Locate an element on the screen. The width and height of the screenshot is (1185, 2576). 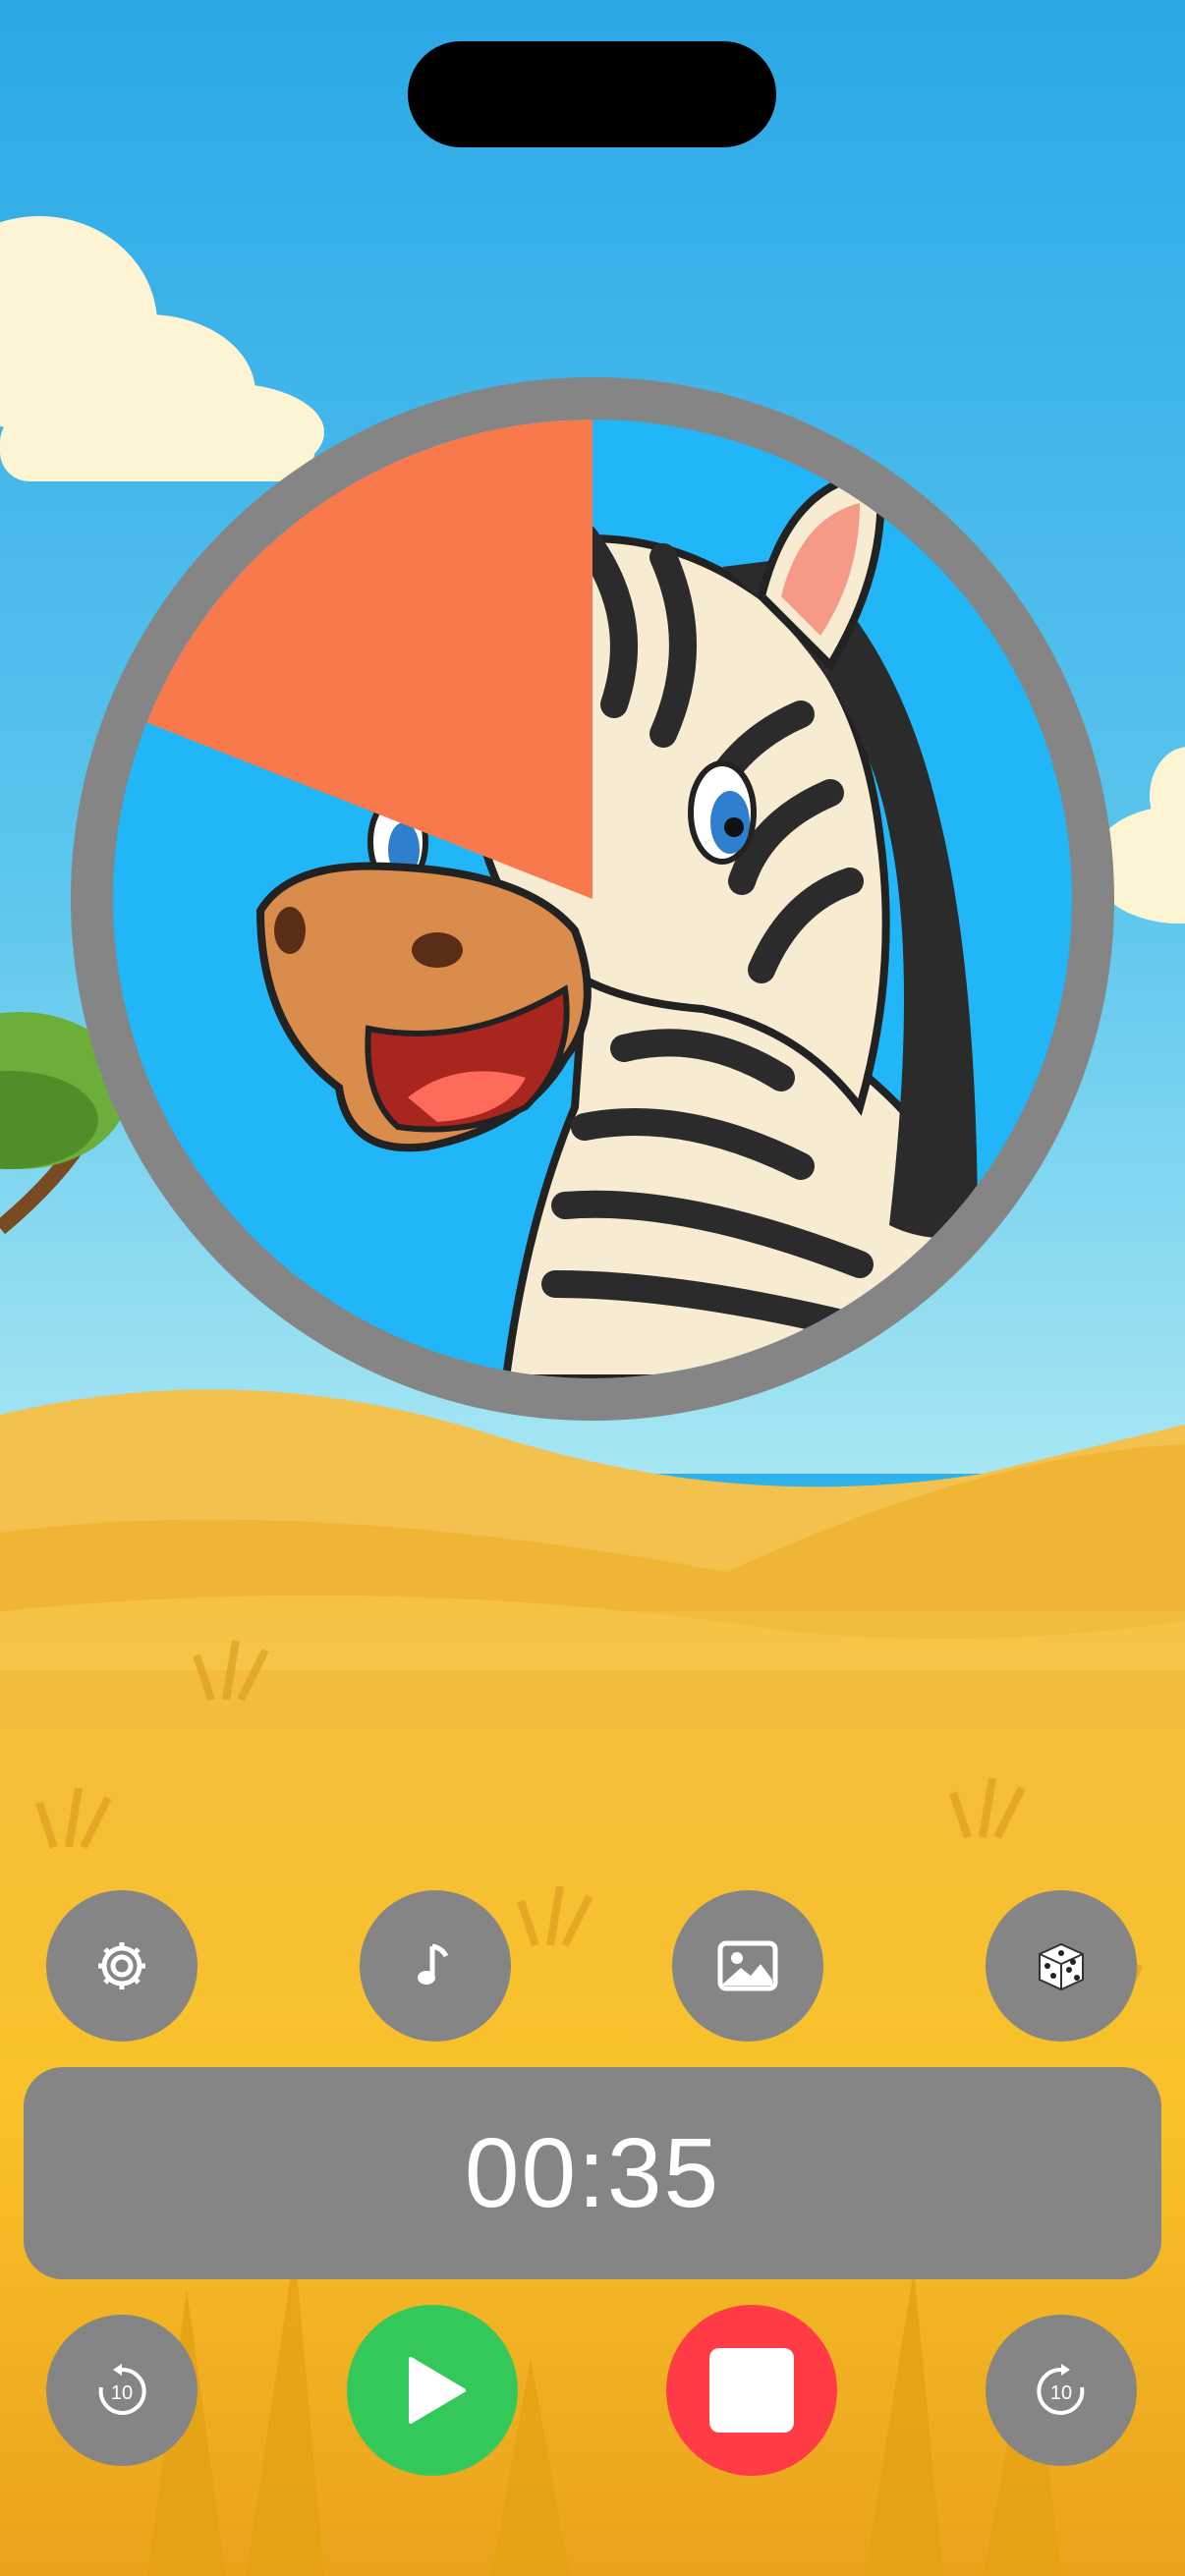
forward-10-icon: 10 is located at coordinates (1061, 2389).